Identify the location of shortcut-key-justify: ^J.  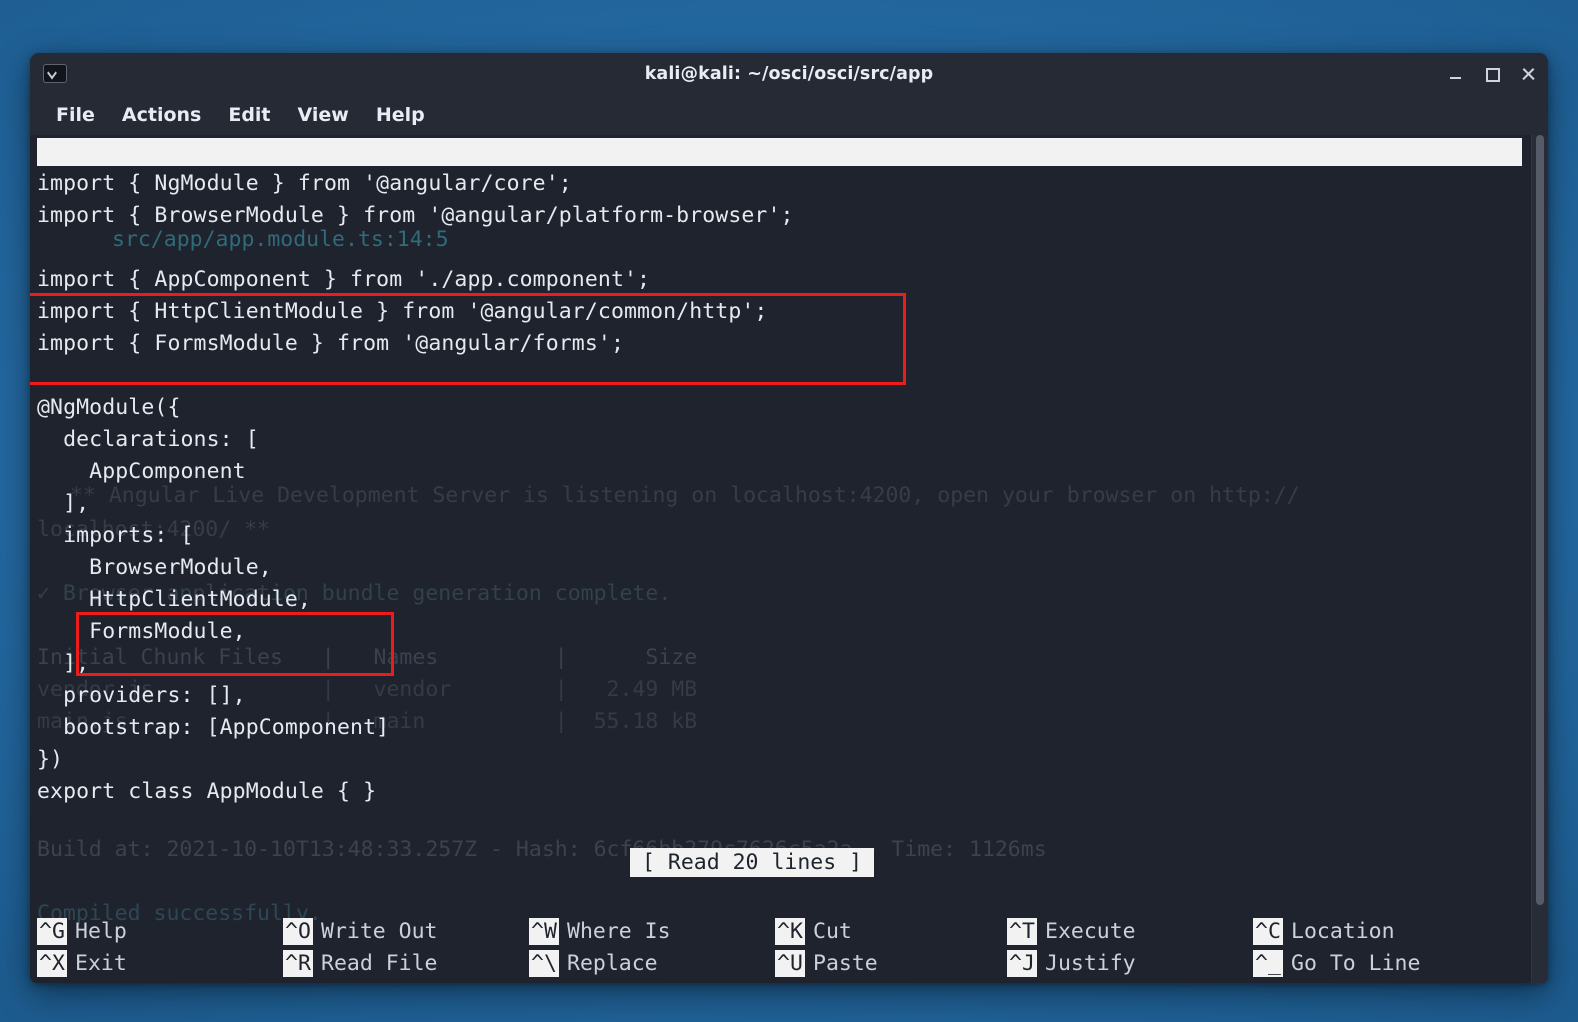
(1022, 963).